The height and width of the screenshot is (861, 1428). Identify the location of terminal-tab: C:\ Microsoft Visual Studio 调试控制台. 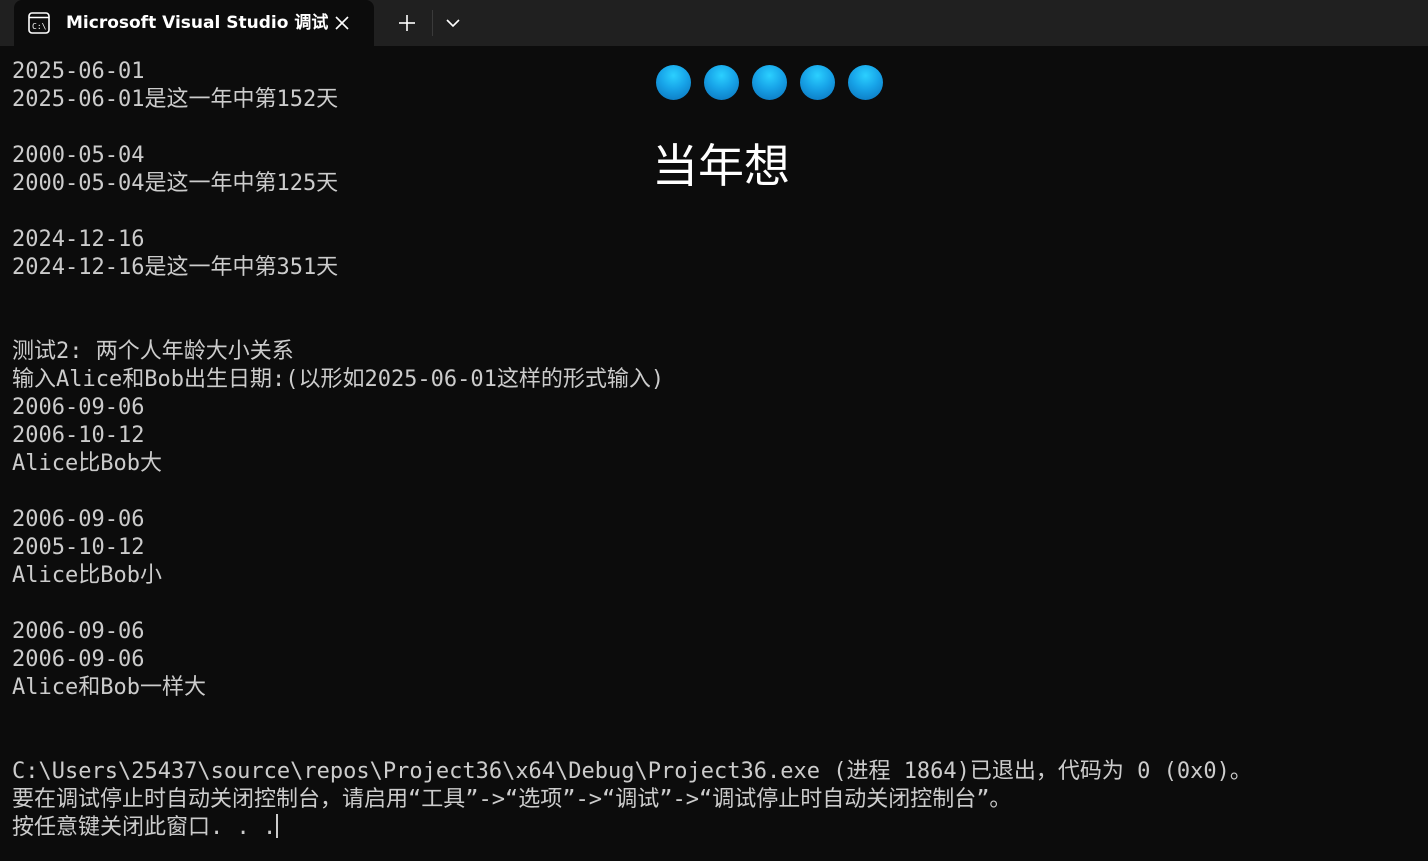
(194, 23).